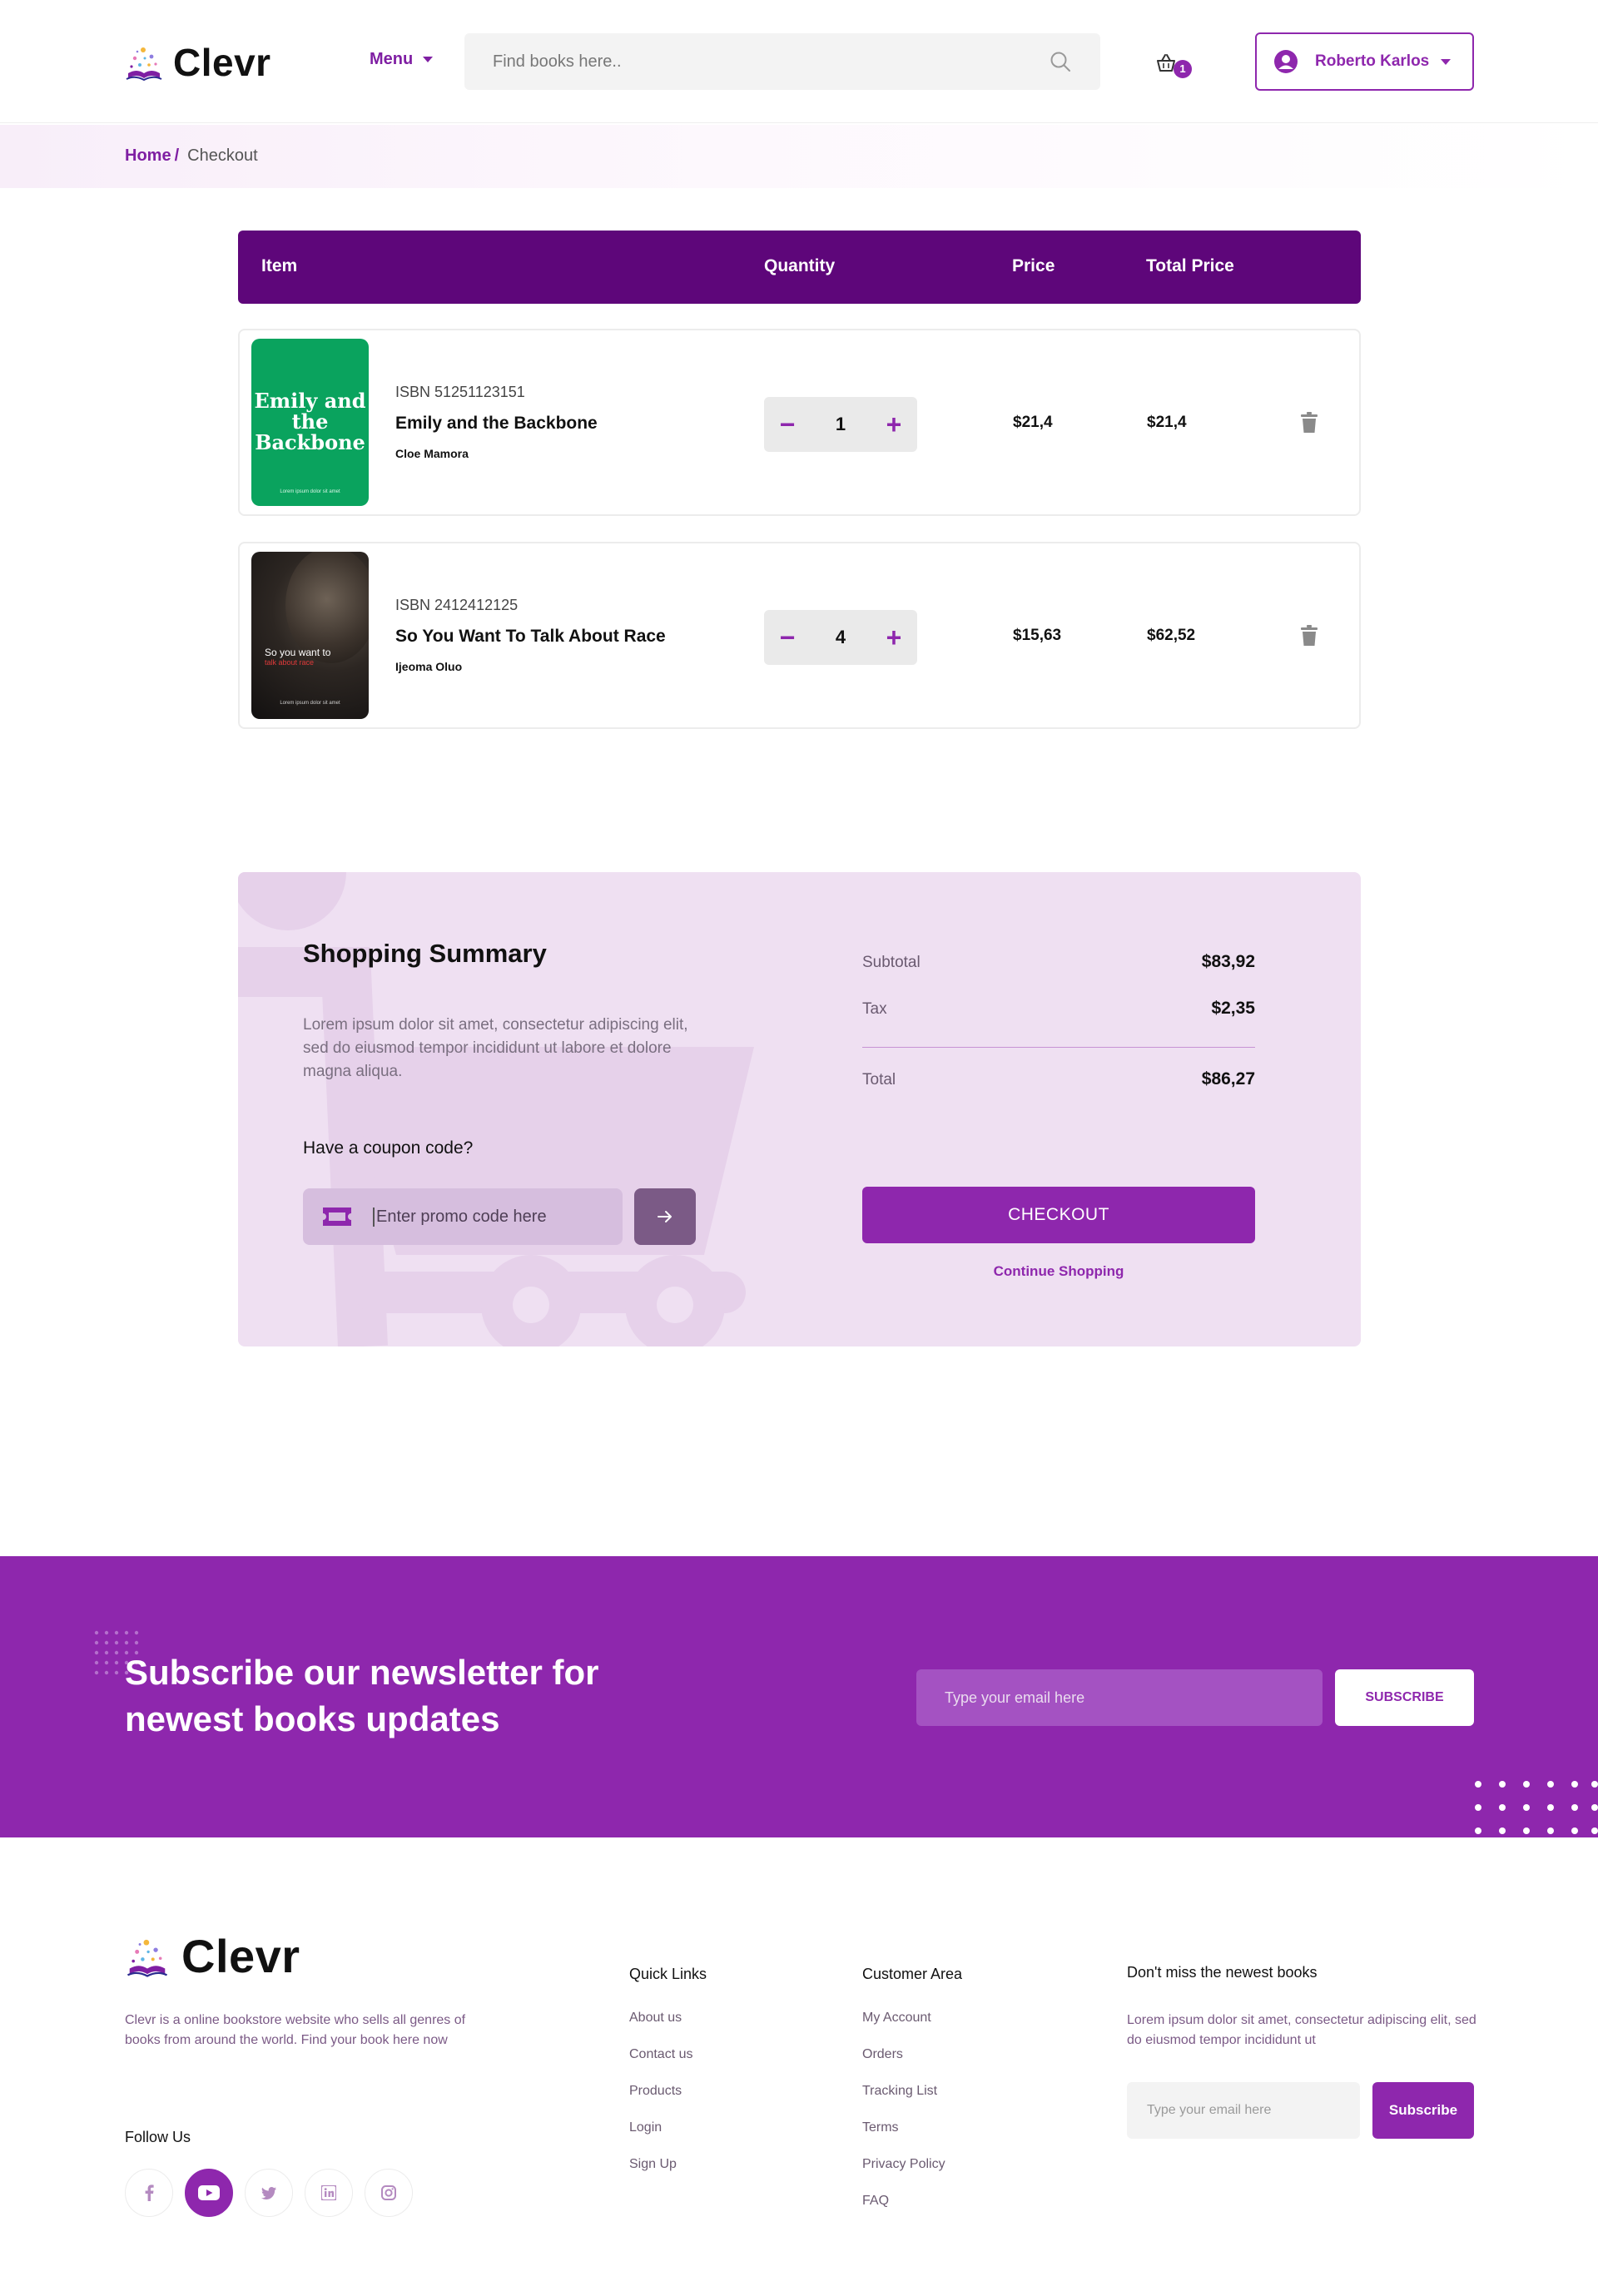 This screenshot has height=2296, width=1598. I want to click on breadcrumb-home-link: Home, so click(148, 156).